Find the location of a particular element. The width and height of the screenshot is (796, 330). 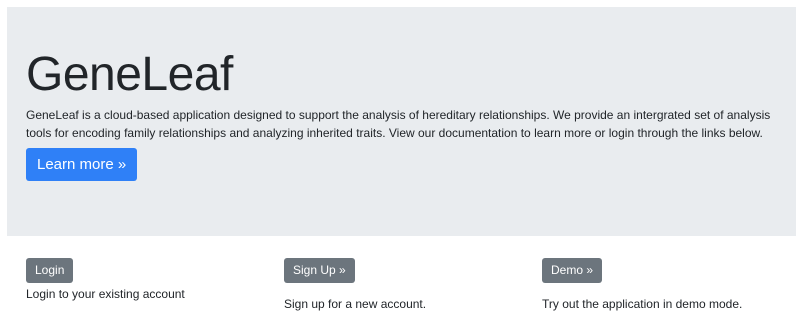

signup-section: Sign Up » Sign up for a new account. is located at coordinates (355, 284).